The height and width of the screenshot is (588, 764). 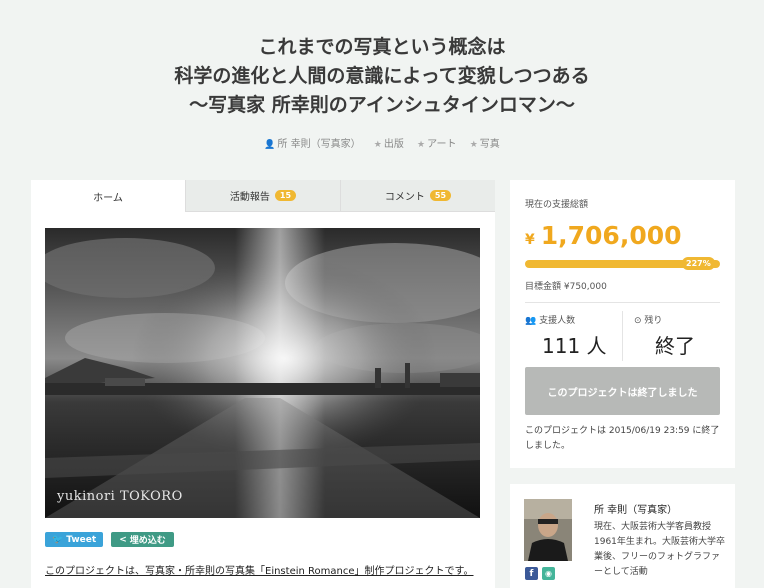 What do you see at coordinates (557, 205) in the screenshot?
I see `funding-label: 現在の支援総額` at bounding box center [557, 205].